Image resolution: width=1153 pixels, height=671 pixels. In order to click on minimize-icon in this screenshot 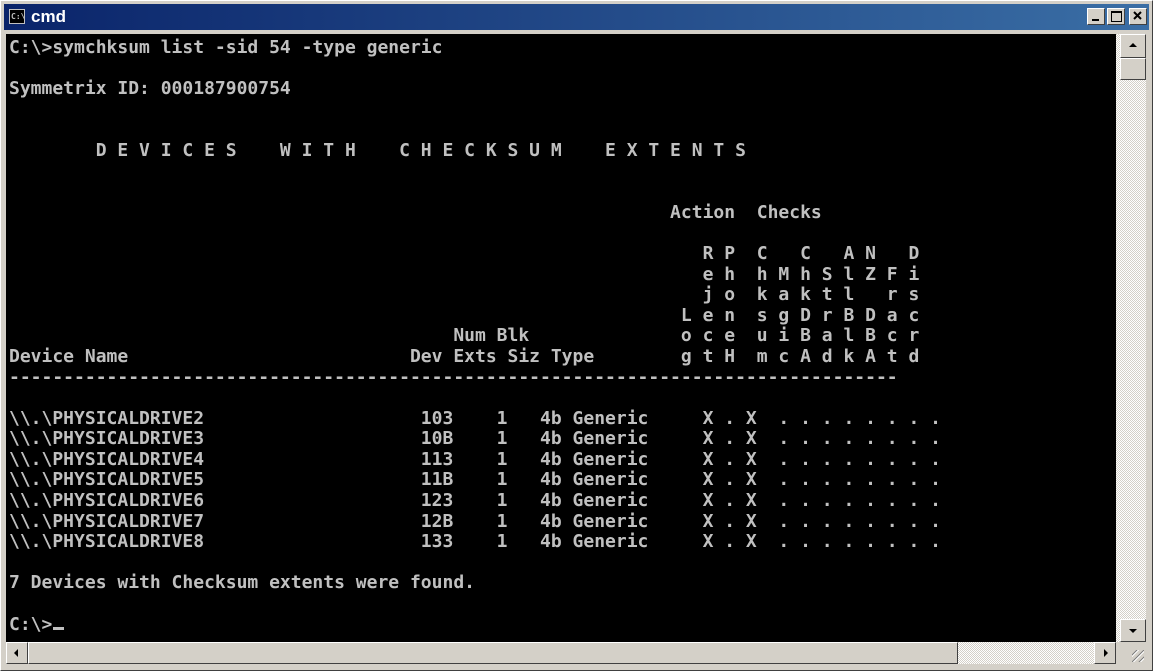, I will do `click(1095, 20)`.